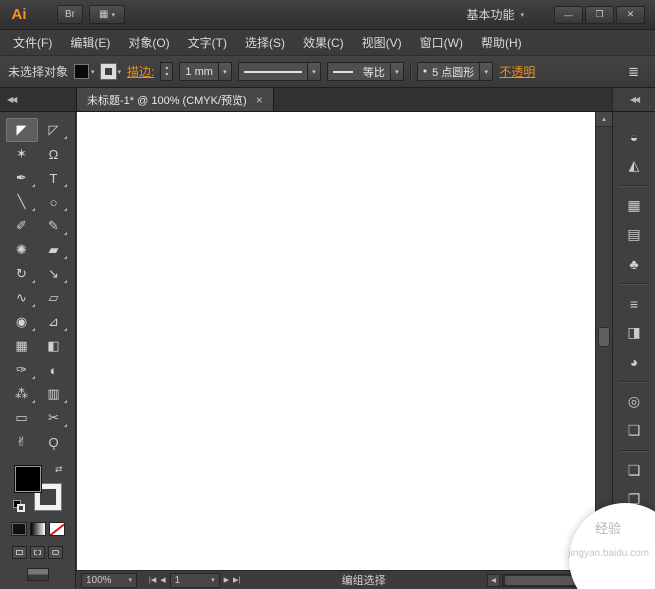  I want to click on scroll-up-icon: ▴, so click(604, 119).